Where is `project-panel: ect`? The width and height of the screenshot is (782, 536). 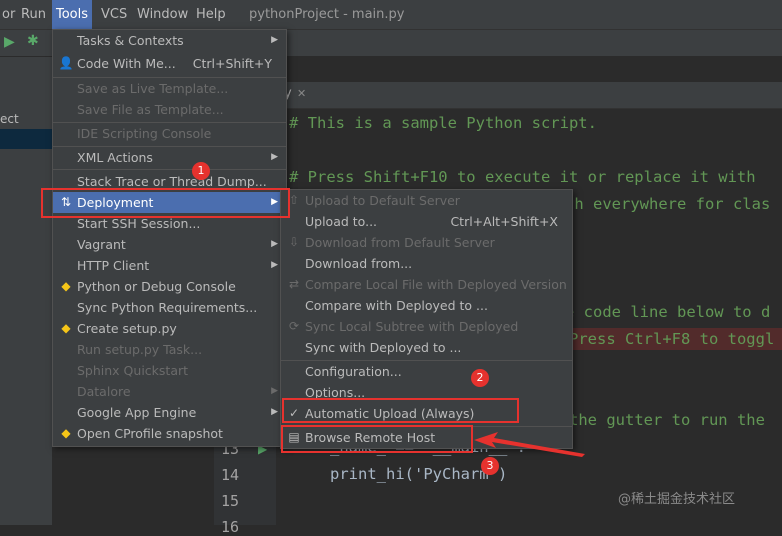 project-panel: ect is located at coordinates (26, 291).